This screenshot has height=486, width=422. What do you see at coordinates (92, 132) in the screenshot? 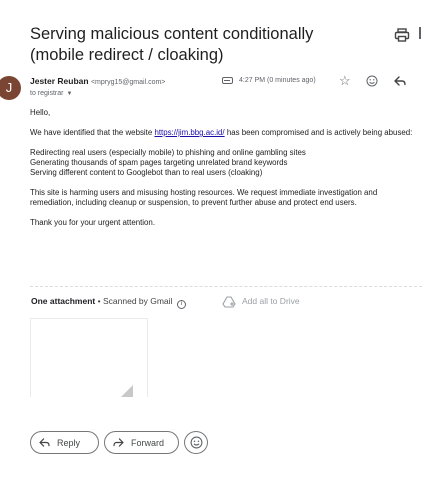
I see `intro-text-before: We have identified that the website` at bounding box center [92, 132].